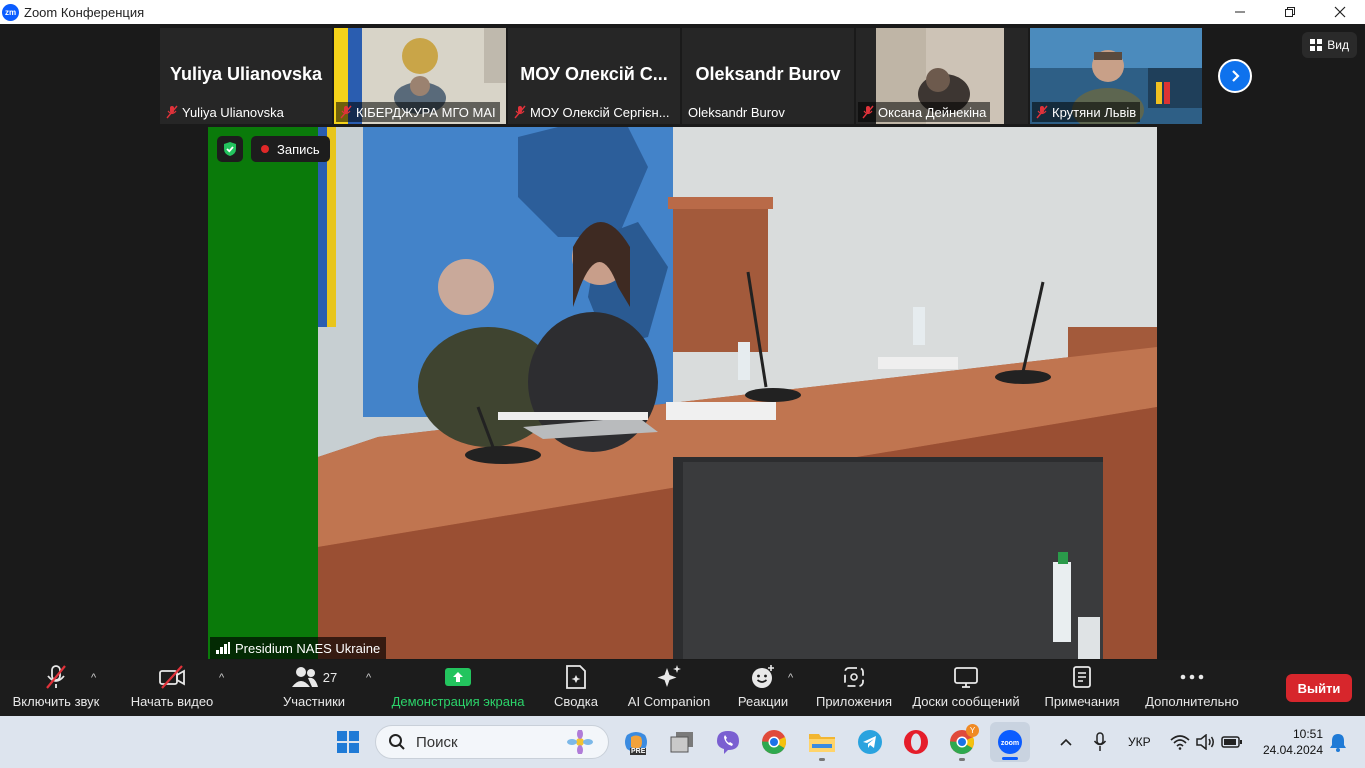  Describe the element at coordinates (1319, 688) in the screenshot. I see `leave-meeting-button: Выйти` at that location.